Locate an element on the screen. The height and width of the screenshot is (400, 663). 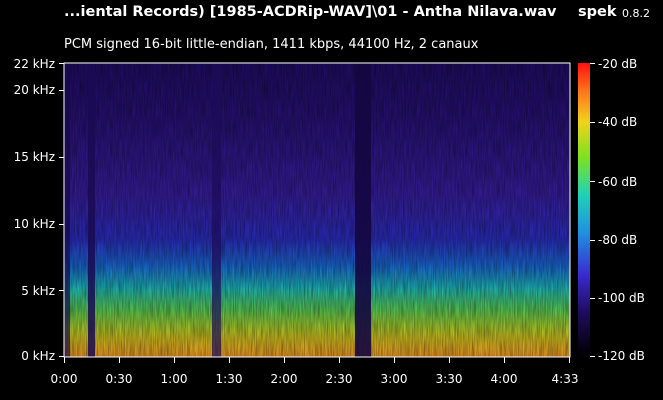
db-color-scale is located at coordinates (584, 210).